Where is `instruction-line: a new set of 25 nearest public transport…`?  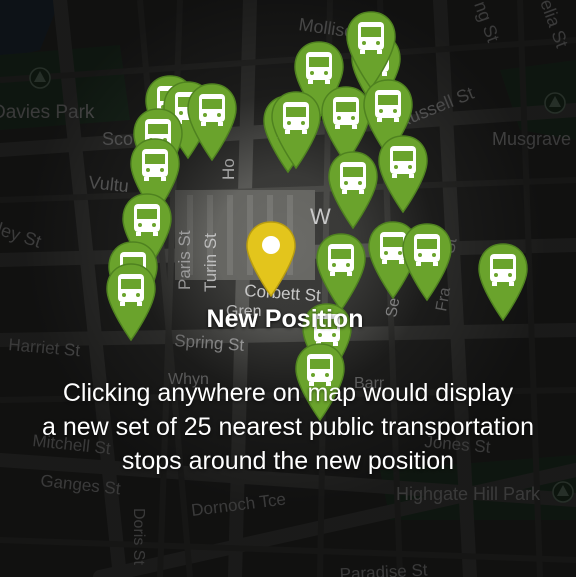
instruction-line: a new set of 25 nearest public transport… is located at coordinates (288, 427).